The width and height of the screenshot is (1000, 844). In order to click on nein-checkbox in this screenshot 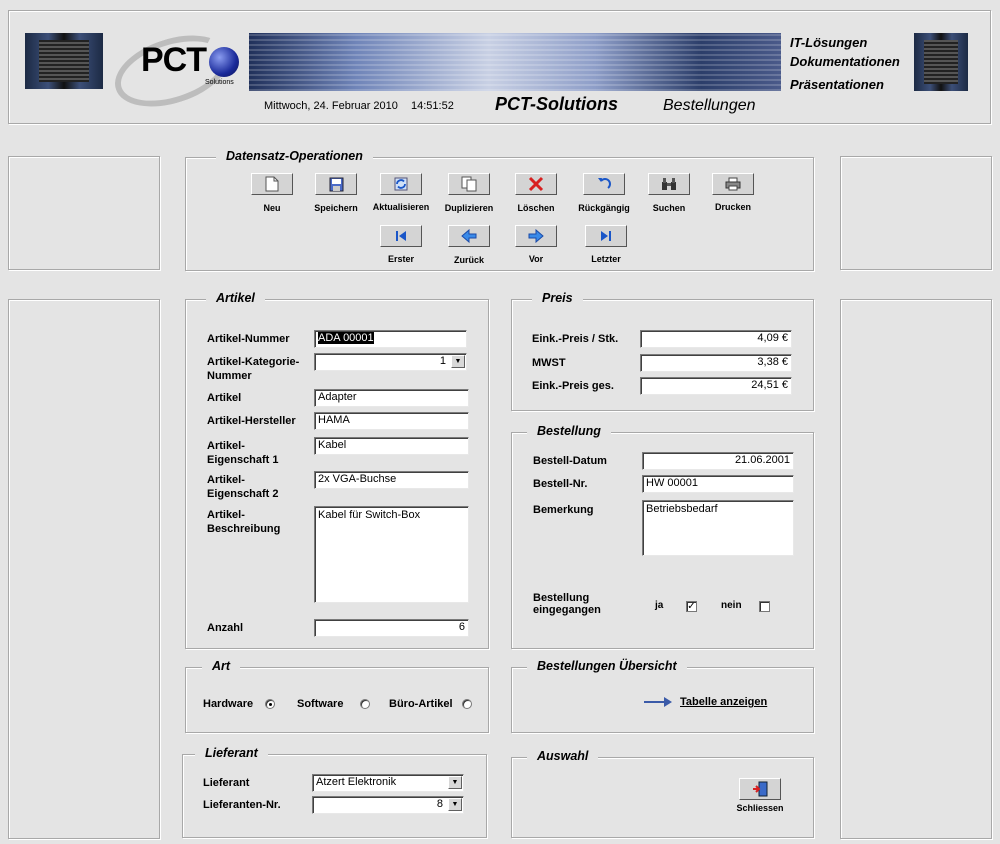, I will do `click(764, 606)`.